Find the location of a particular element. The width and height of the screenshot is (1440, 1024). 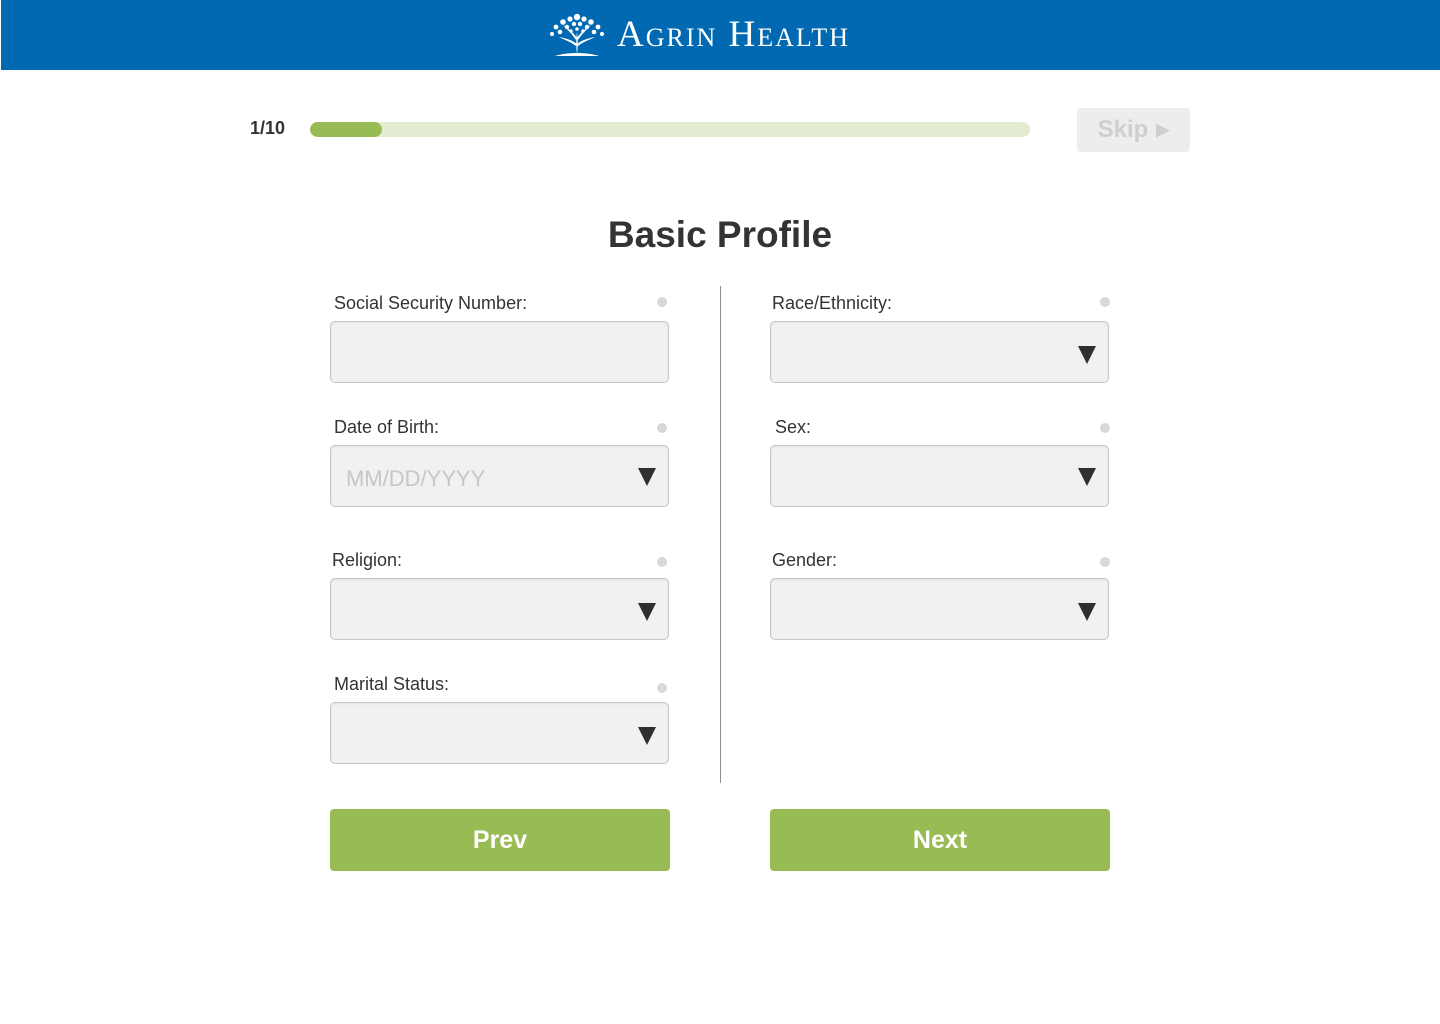

skip-button: Skip ▶ is located at coordinates (1133, 130).